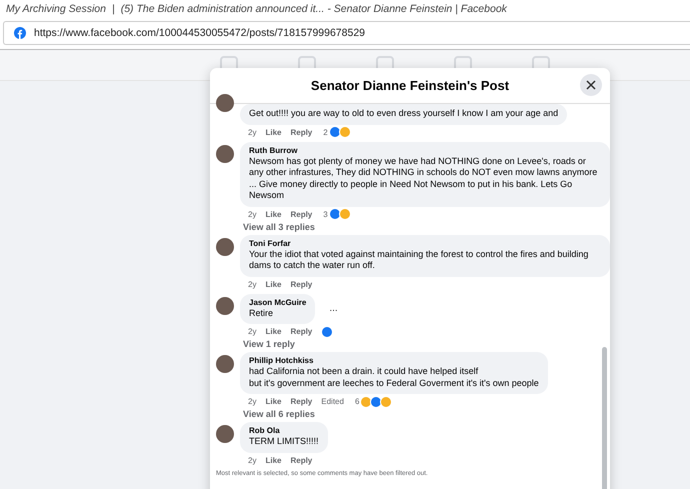 Image resolution: width=690 pixels, height=489 pixels. What do you see at coordinates (425, 150) in the screenshot?
I see `comment-author: Ruth Burrow` at bounding box center [425, 150].